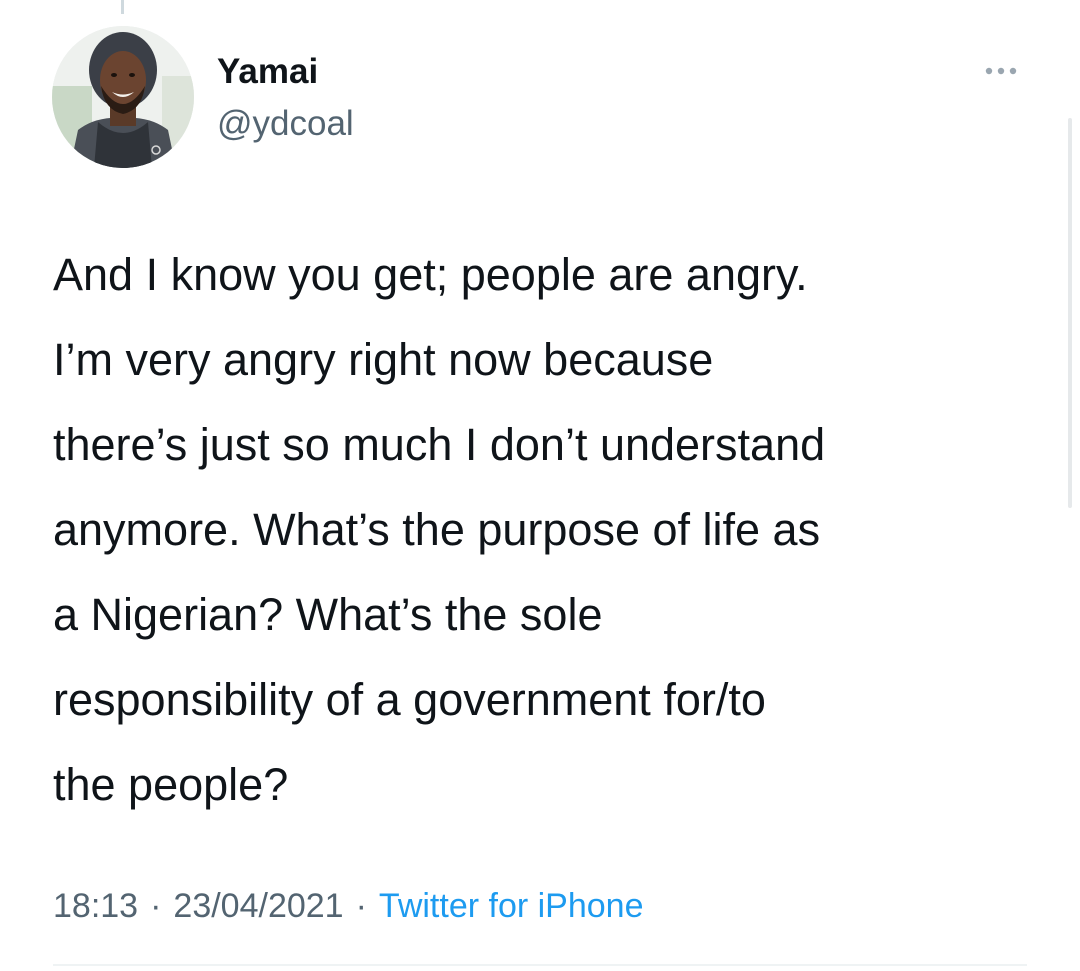  I want to click on scrollbar, so click(1070, 313).